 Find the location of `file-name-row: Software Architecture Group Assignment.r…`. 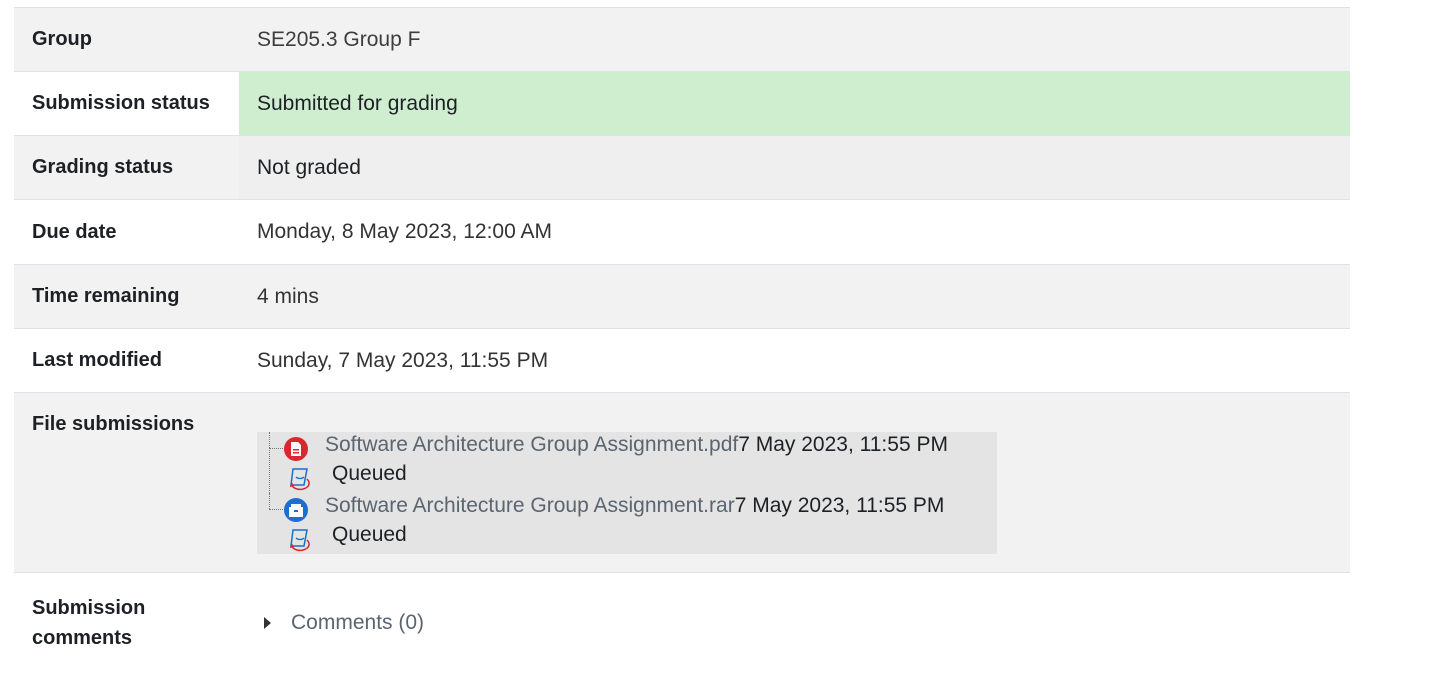

file-name-row: Software Architecture Group Assignment.r… is located at coordinates (634, 506).